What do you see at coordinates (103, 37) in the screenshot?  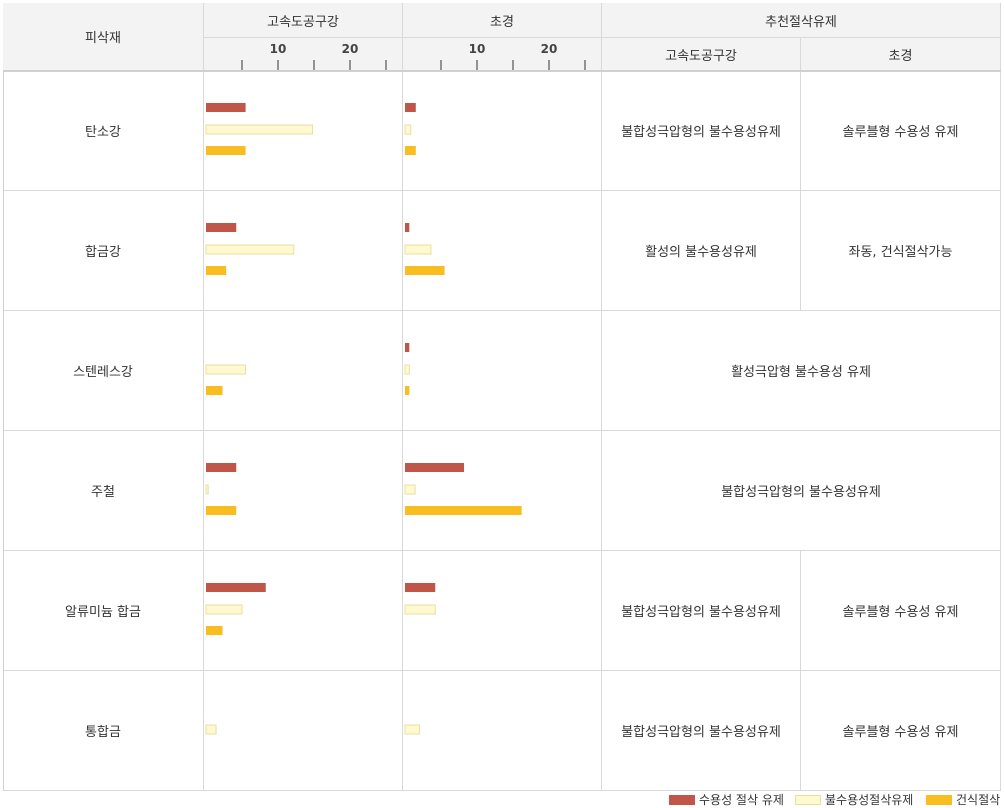 I see `header-material: 피삭재` at bounding box center [103, 37].